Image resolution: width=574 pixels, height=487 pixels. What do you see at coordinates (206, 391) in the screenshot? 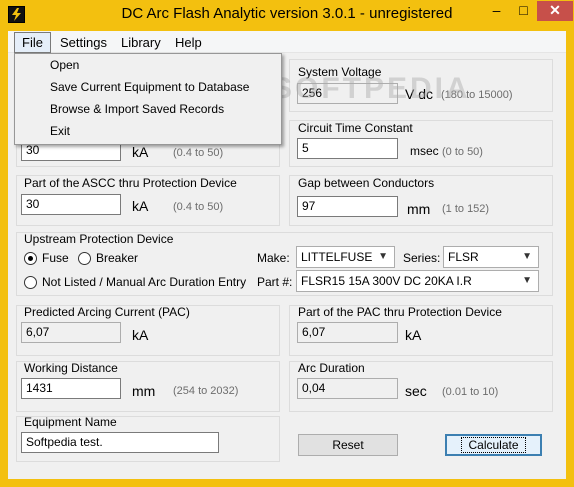
I see `working-distance-range: (254 to 2032)` at bounding box center [206, 391].